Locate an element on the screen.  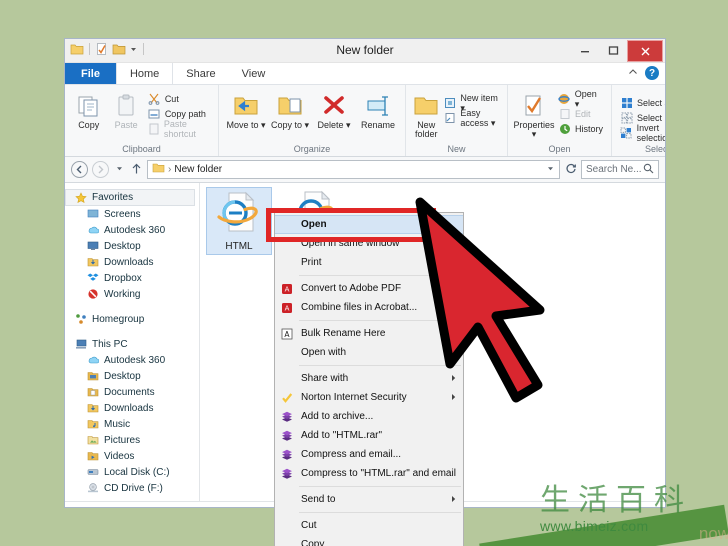
paste-shortcut-button: Paste shortcut is located at coordinates (179, 129).